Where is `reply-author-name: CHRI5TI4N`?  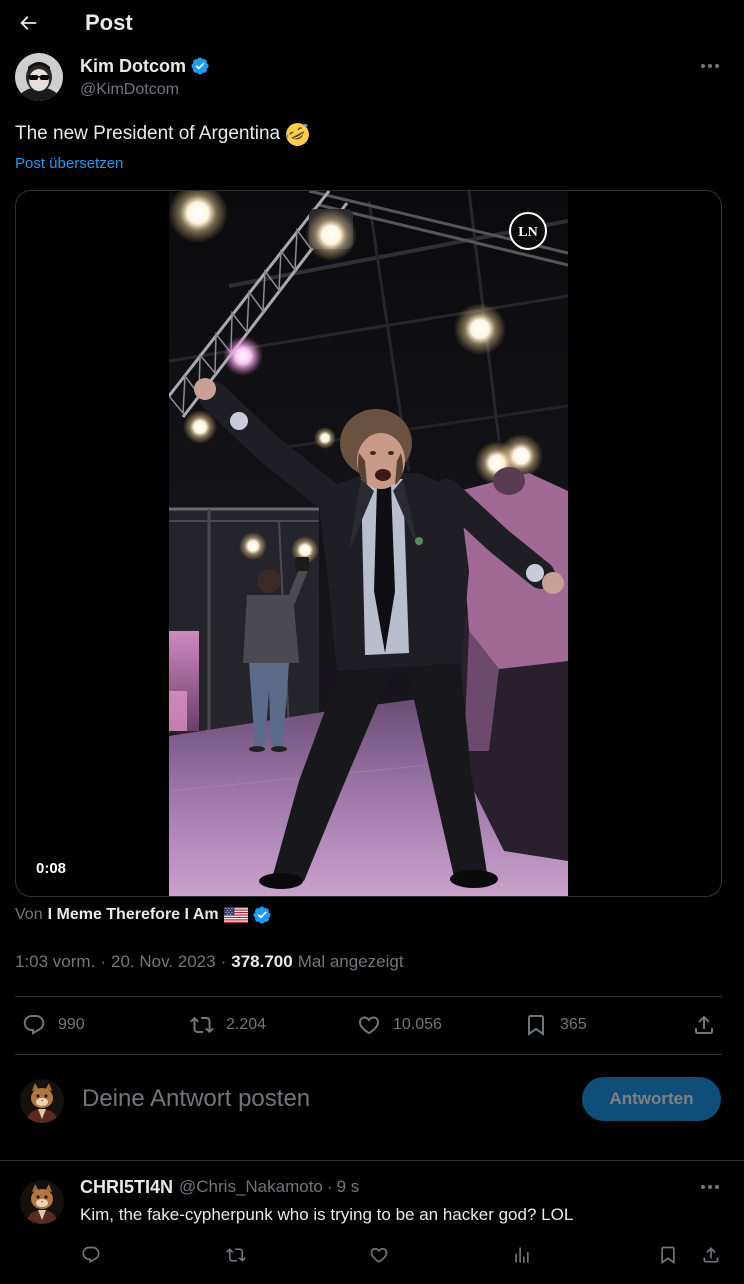 reply-author-name: CHRI5TI4N is located at coordinates (126, 1187).